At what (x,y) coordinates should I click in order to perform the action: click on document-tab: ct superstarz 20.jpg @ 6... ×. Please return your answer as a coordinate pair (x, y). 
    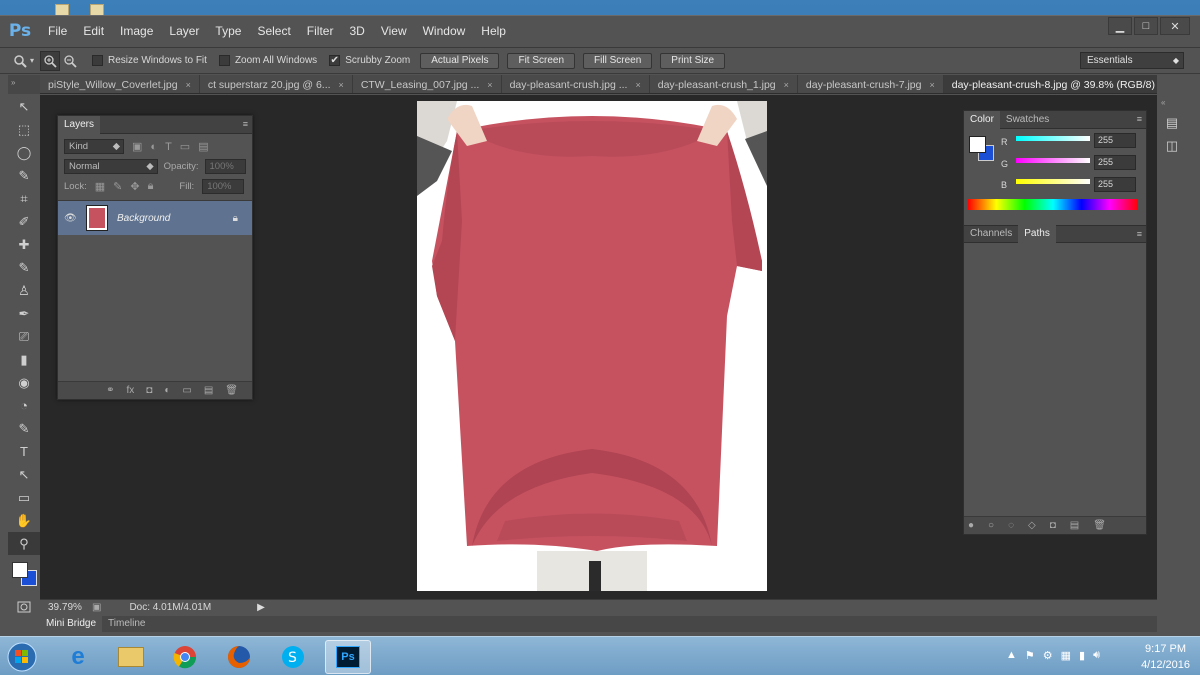
    Looking at the image, I should click on (276, 84).